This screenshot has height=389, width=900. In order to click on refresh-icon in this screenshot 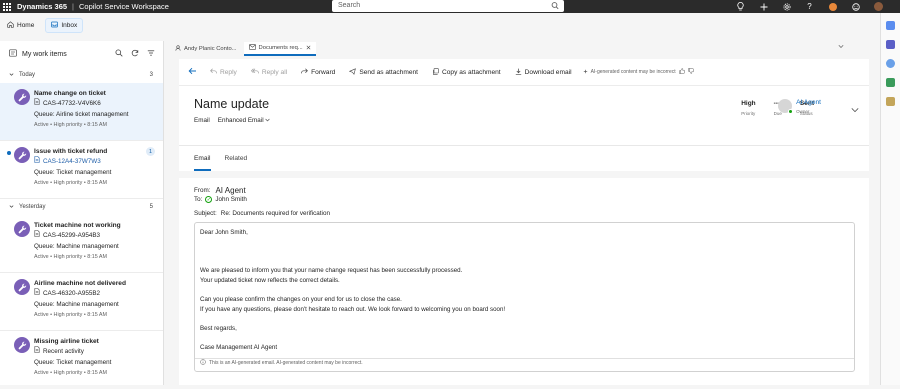, I will do `click(135, 54)`.